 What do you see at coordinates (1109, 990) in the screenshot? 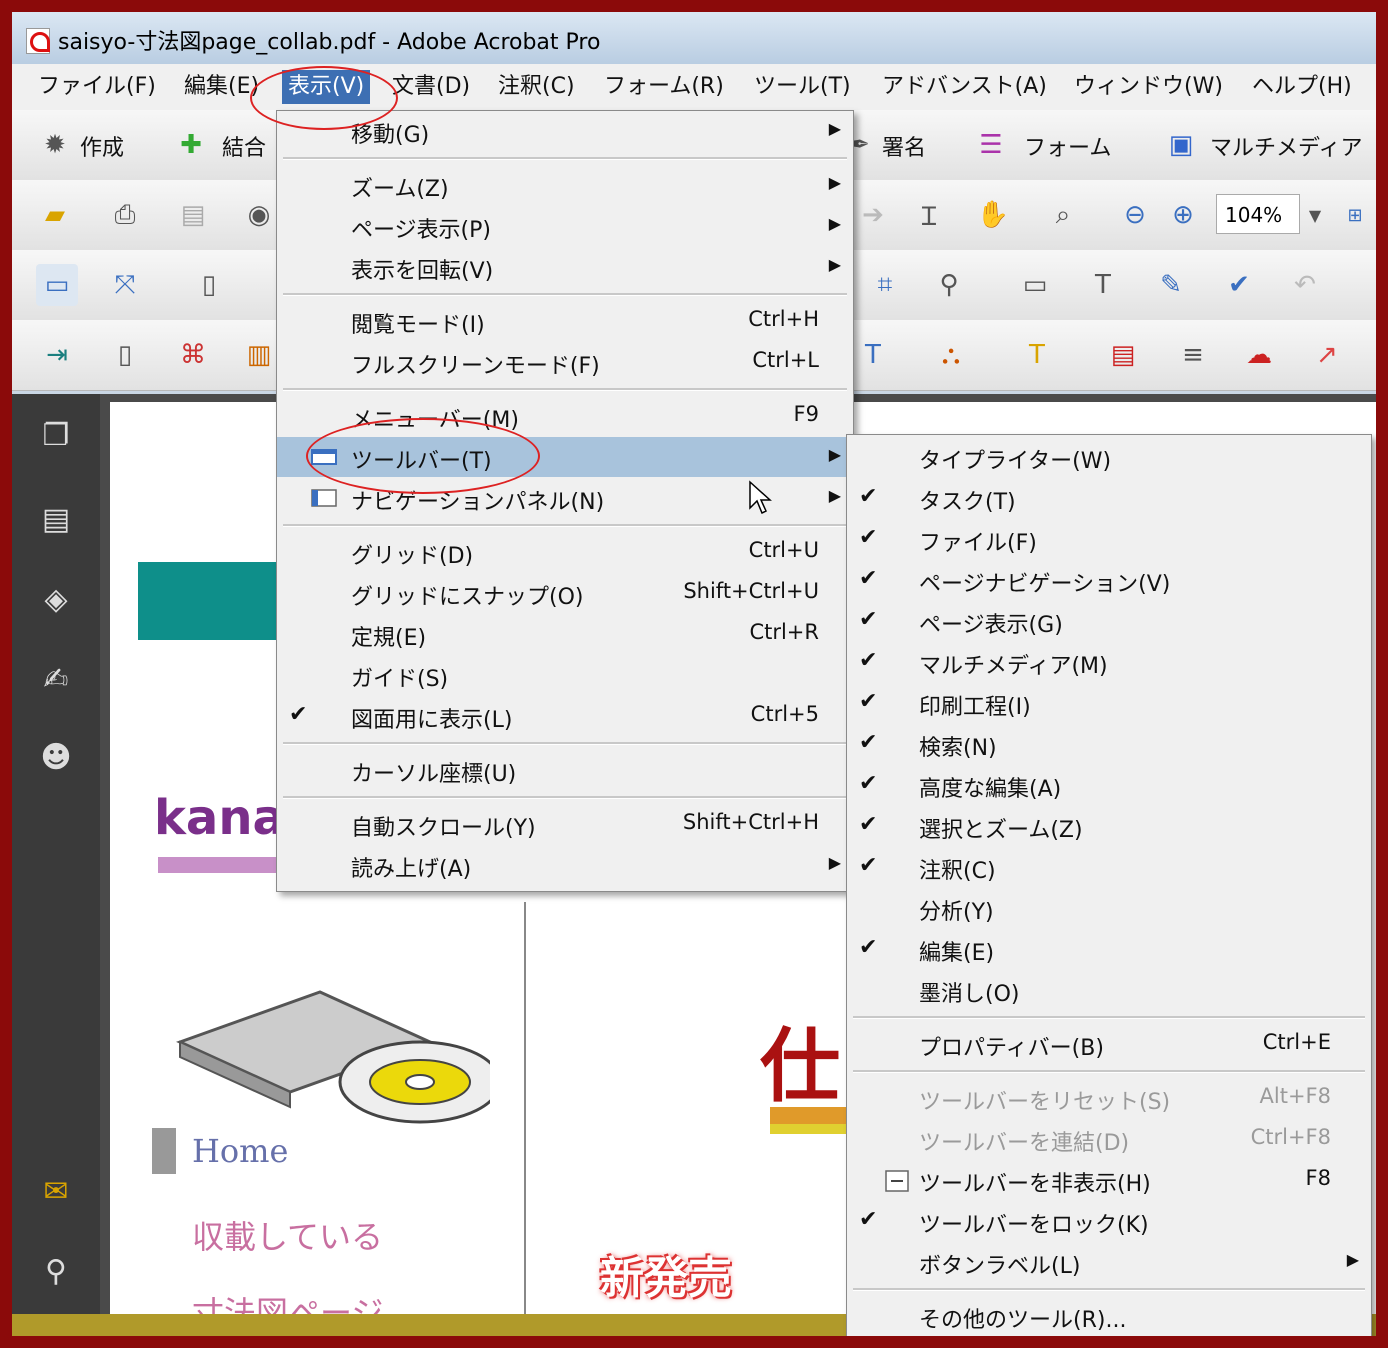
I see `submenu-item-redaction: 墨消し(O)` at bounding box center [1109, 990].